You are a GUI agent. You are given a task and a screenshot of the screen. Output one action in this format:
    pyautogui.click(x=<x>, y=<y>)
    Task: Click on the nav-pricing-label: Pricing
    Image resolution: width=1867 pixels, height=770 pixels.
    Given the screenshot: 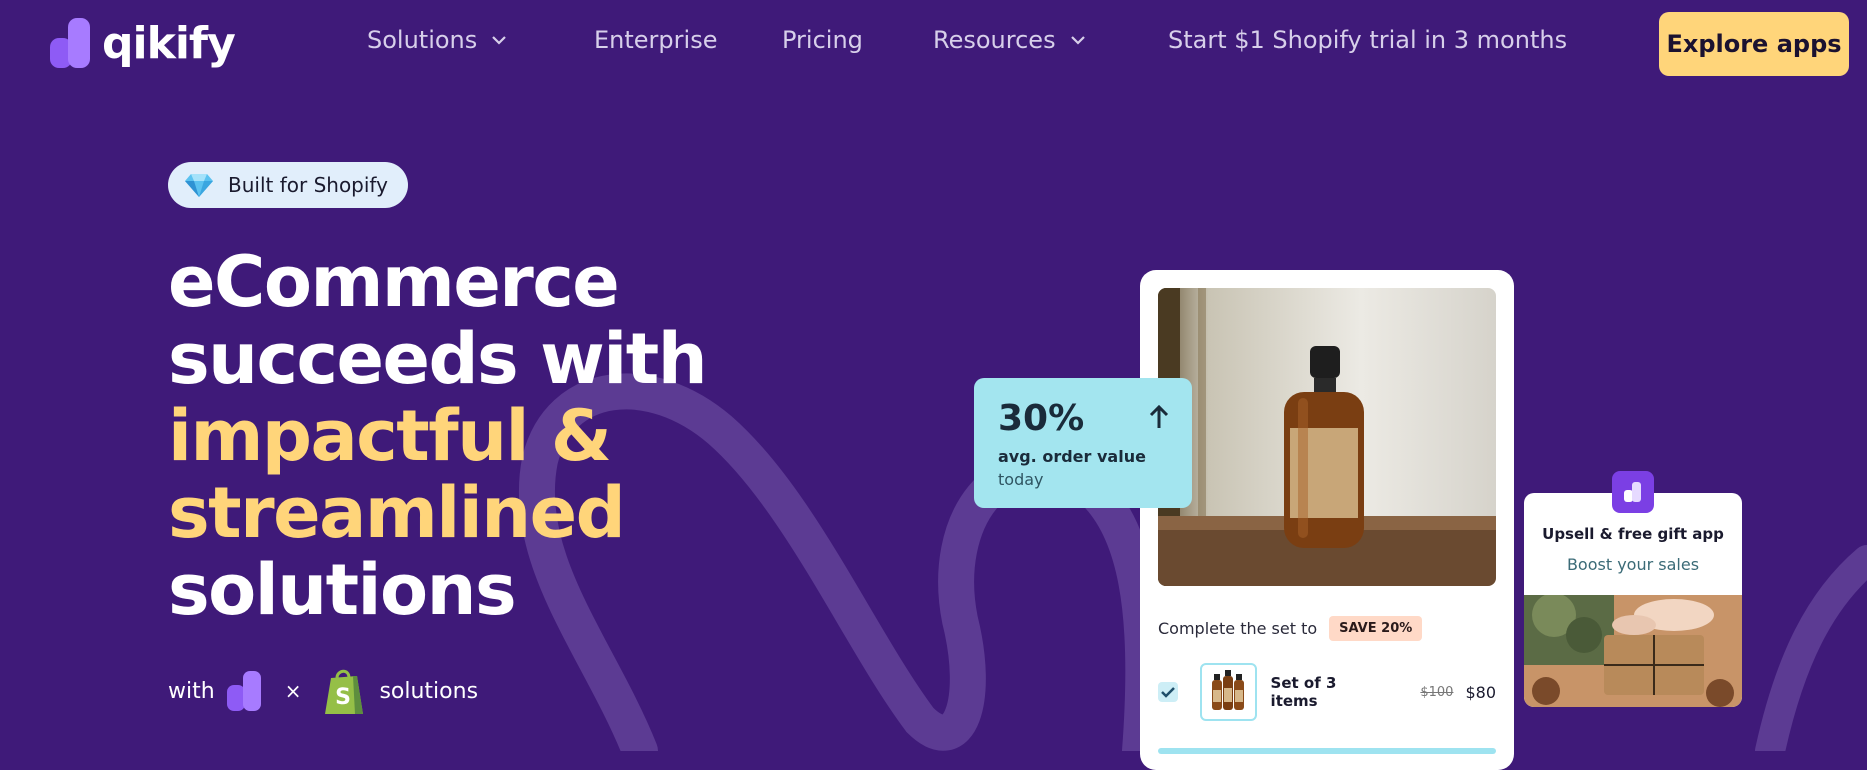 What is the action you would take?
    pyautogui.click(x=822, y=40)
    